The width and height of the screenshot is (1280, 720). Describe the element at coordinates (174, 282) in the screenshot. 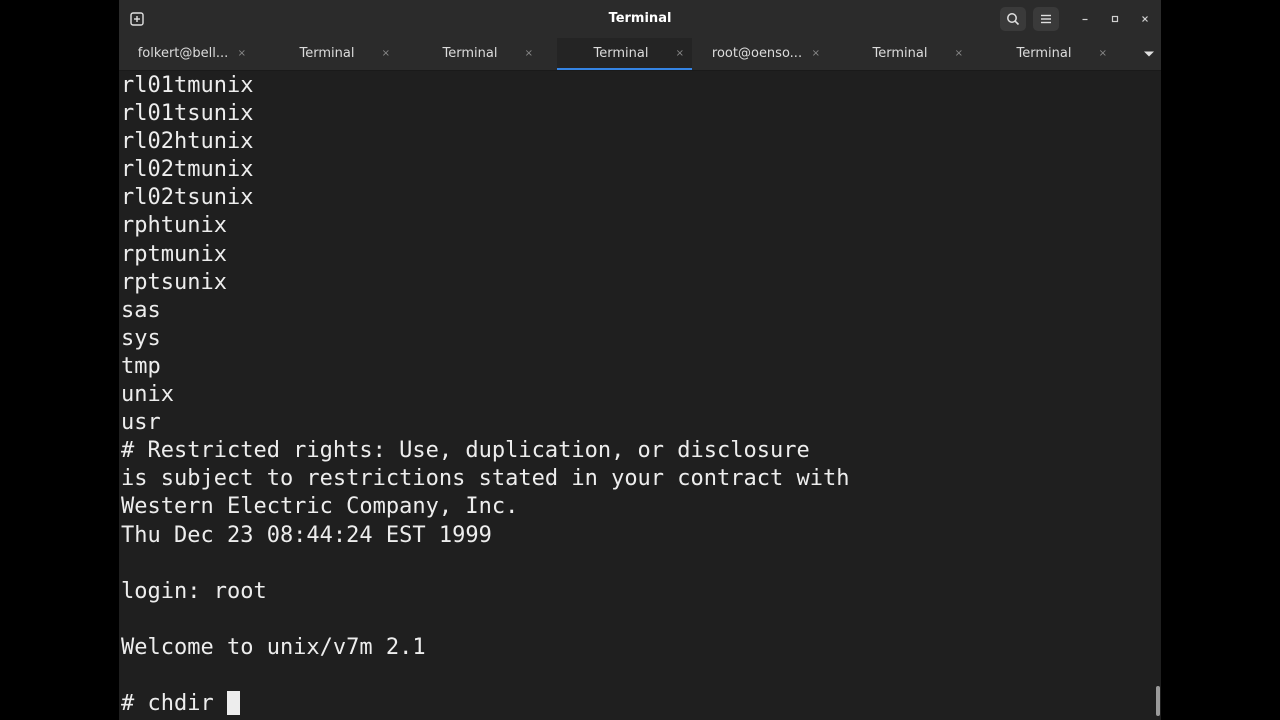

I see `terminal-line: rptsunix` at that location.